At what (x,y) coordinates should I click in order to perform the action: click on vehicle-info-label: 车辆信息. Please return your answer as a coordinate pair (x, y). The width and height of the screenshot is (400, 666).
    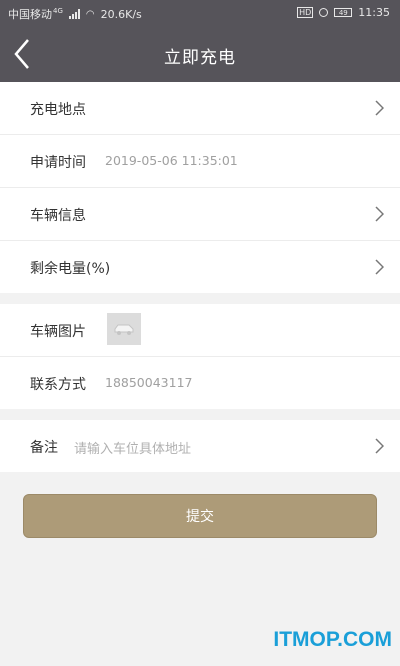
    Looking at the image, I should click on (58, 216).